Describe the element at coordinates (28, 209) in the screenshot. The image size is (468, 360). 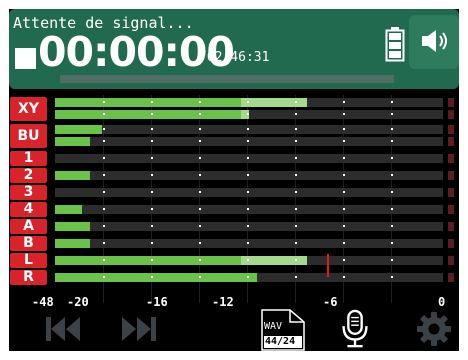
I see `track-label: 4` at that location.